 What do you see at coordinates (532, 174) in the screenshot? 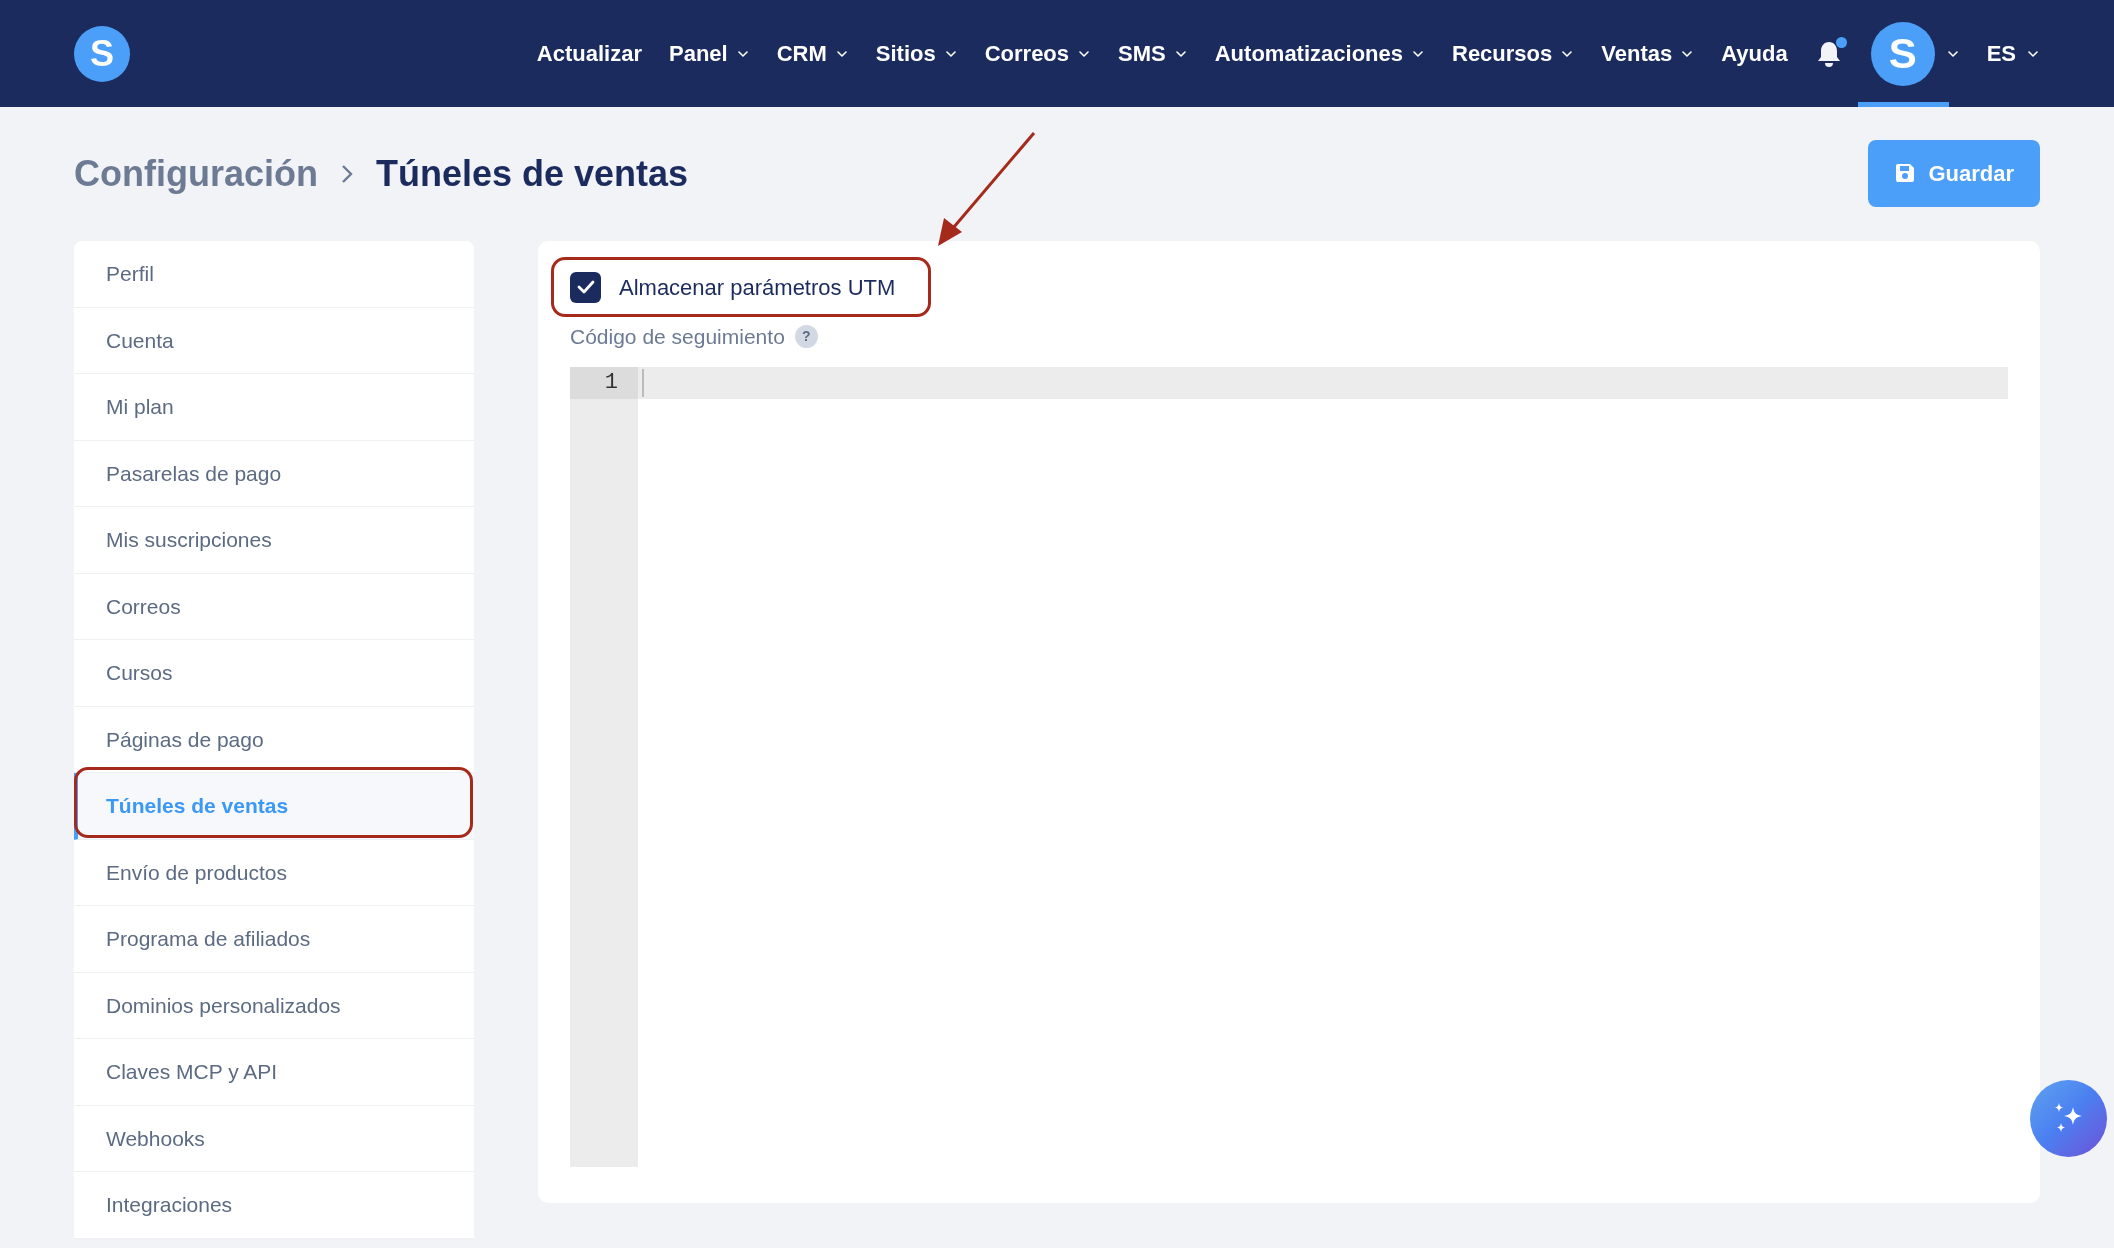
I see `page-title: Túneles de ventas` at bounding box center [532, 174].